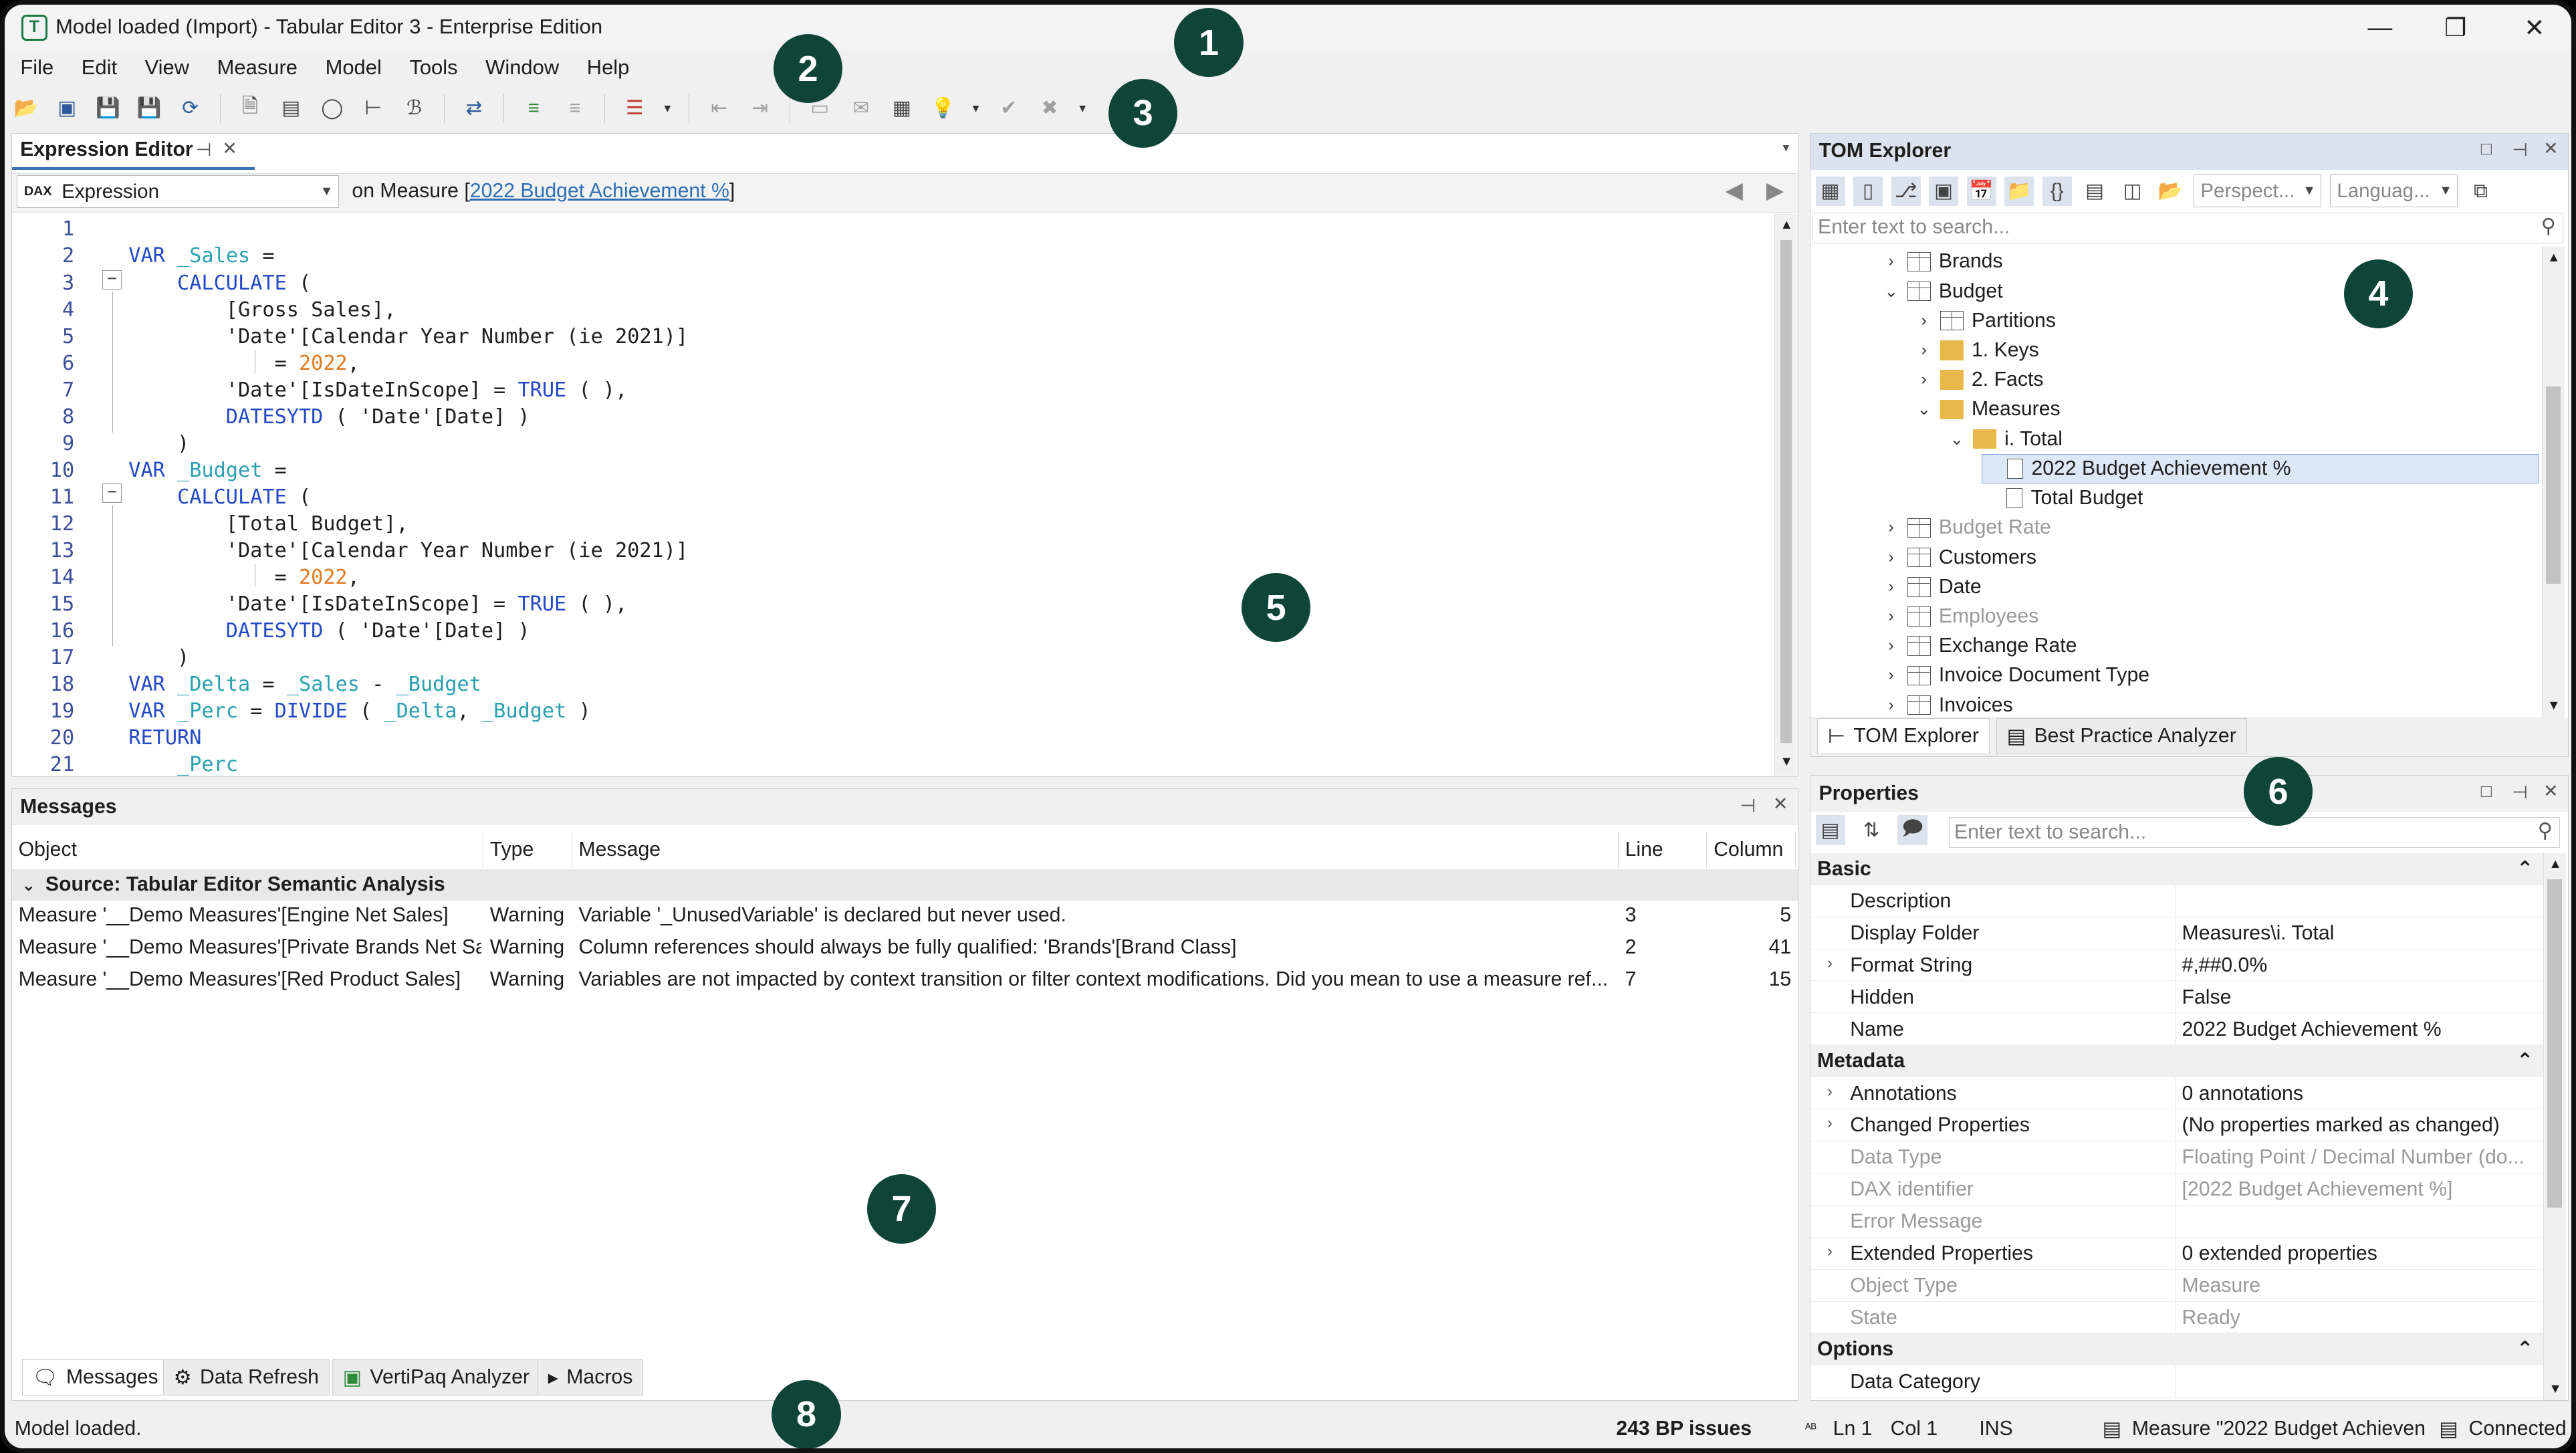 This screenshot has width=2576, height=1453. I want to click on tree-item: › Employees, so click(1961, 616).